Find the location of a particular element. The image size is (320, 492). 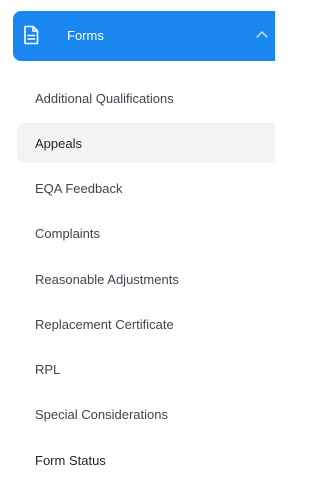

menu-item-label: Replacement Certificate is located at coordinates (104, 324).